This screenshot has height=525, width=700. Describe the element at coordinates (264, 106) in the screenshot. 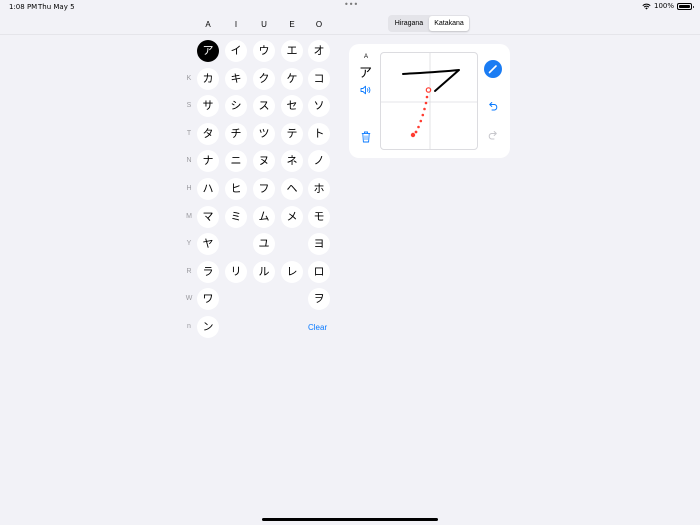

I see `kana-button: ス` at that location.